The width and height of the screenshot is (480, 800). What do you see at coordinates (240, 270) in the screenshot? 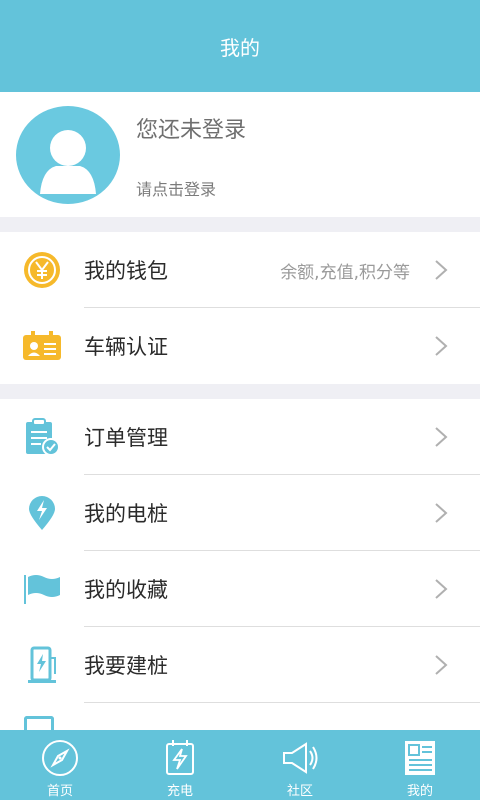
I see `menu-item-wallet: 我的钱包 余额,充值,积分等` at bounding box center [240, 270].